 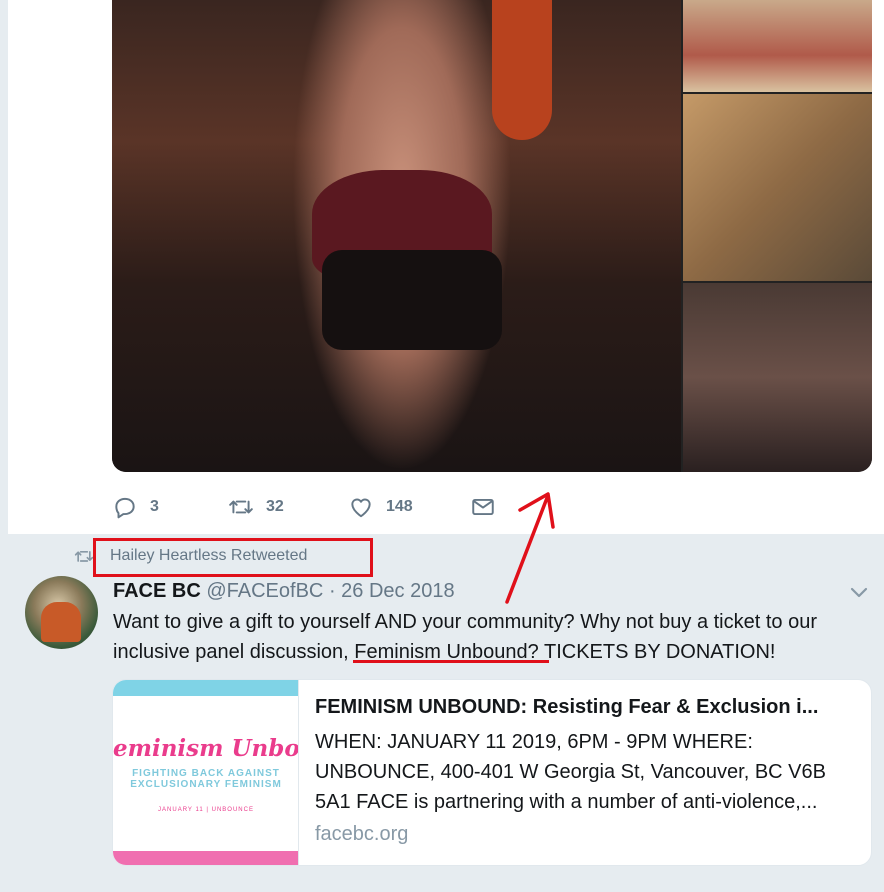 What do you see at coordinates (206, 748) in the screenshot?
I see `card-image-brand: eminism Unboun` at bounding box center [206, 748].